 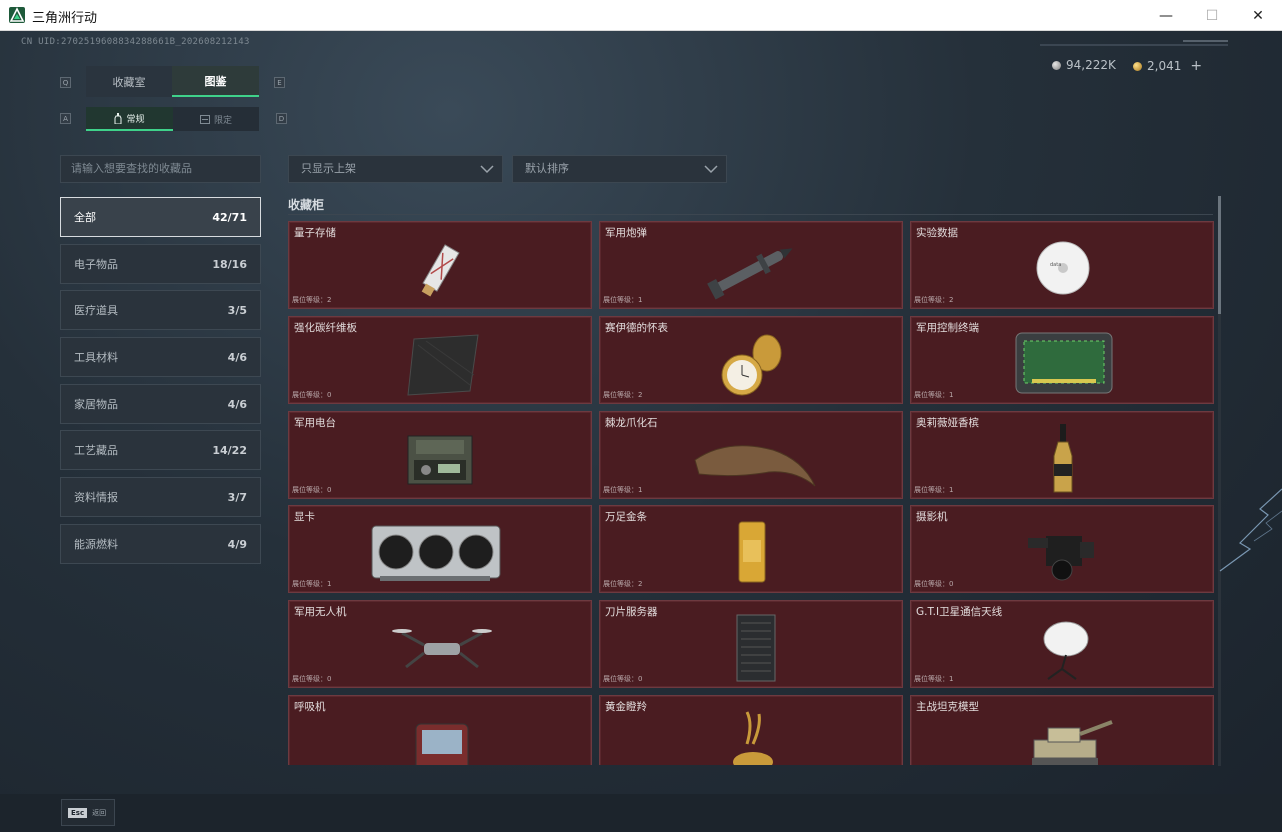 I want to click on gold-amount: 2,041, so click(x=1164, y=66).